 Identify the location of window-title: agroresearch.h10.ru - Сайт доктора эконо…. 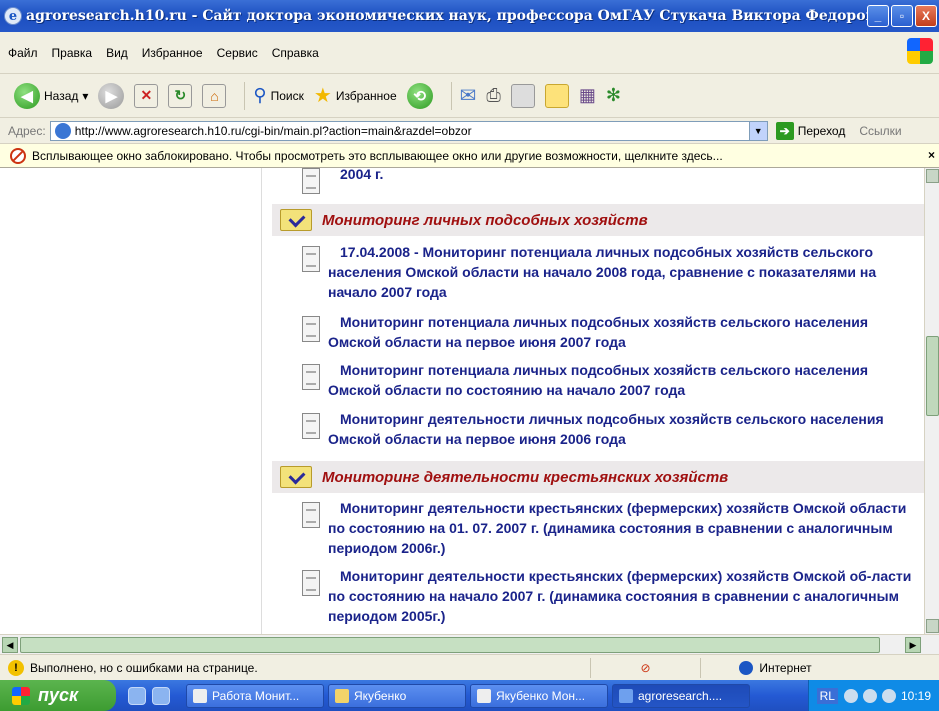
(446, 16).